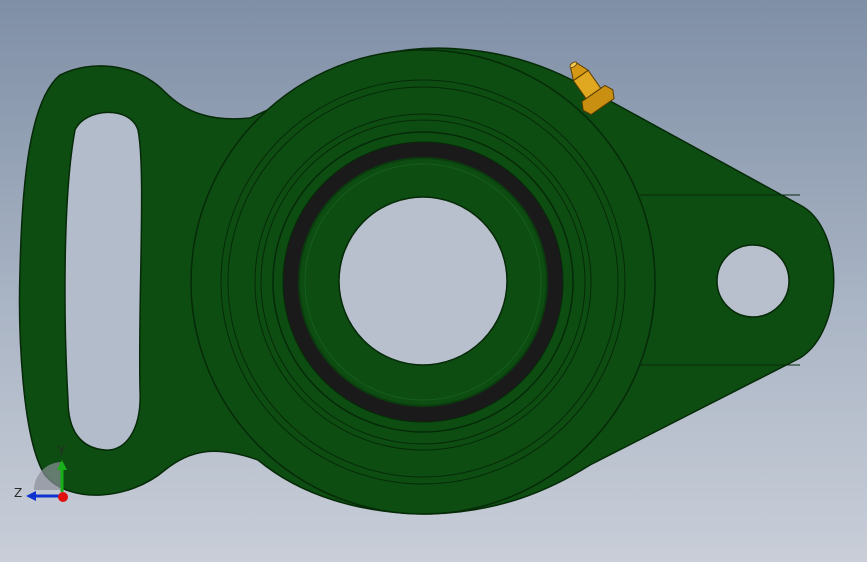 The height and width of the screenshot is (562, 867). I want to click on z-axis-arrow, so click(31, 496).